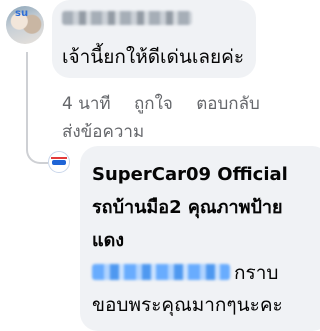 This screenshot has height=331, width=320. Describe the element at coordinates (187, 305) in the screenshot. I see `reply-text-line2: ขอบพระคุณมากๆนะคะ` at that location.